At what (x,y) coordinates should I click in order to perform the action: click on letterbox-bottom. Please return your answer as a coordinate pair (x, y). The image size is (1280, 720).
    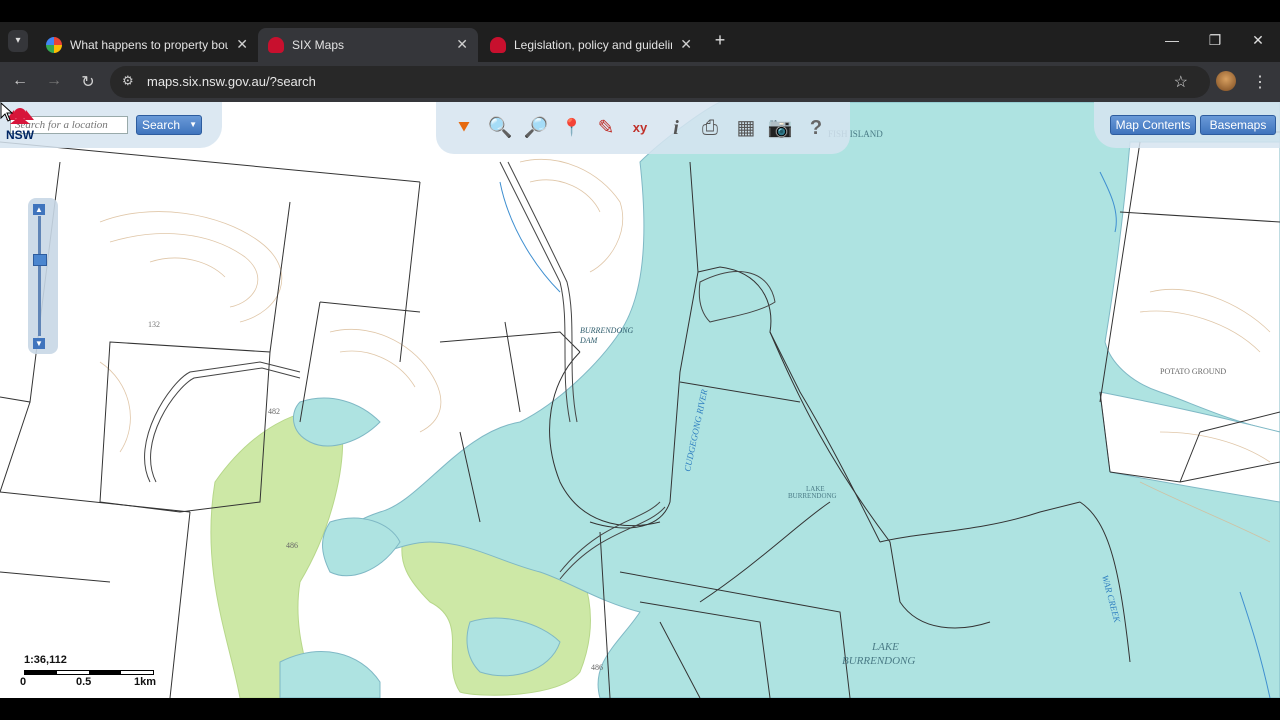
    Looking at the image, I should click on (640, 709).